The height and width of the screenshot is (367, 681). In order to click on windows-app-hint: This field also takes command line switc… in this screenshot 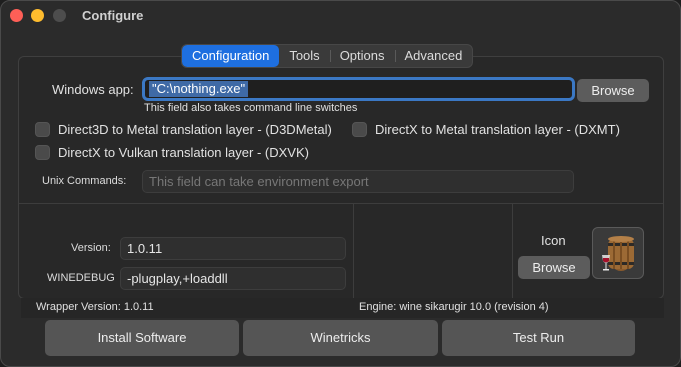, I will do `click(251, 108)`.